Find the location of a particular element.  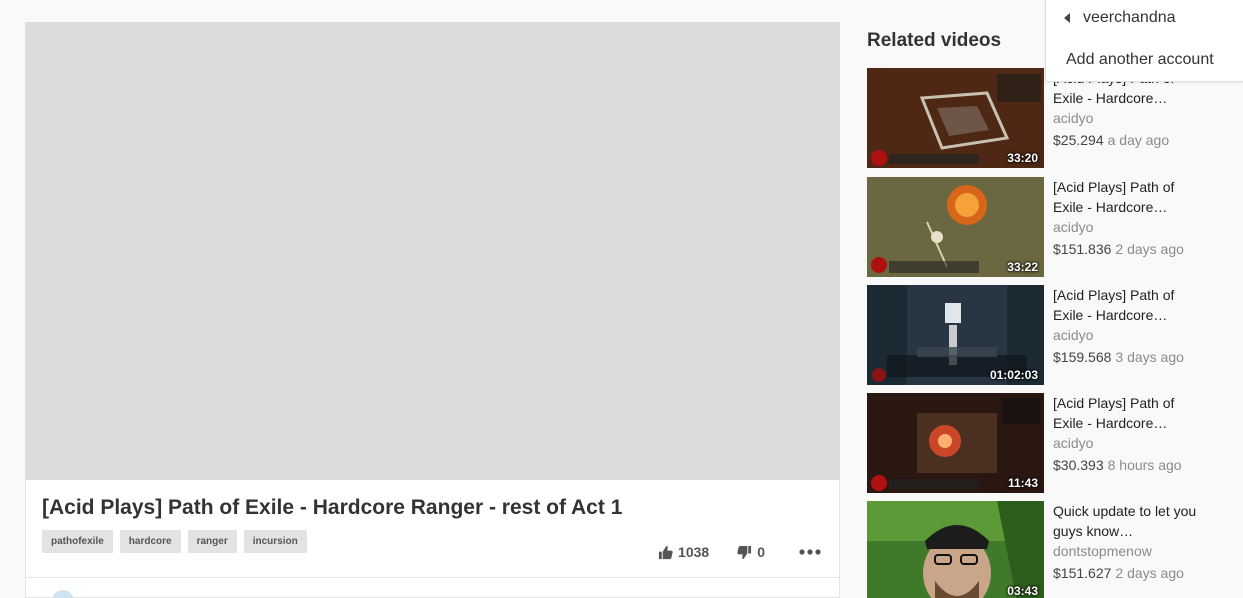

account-username: veerchandna is located at coordinates (1129, 17).